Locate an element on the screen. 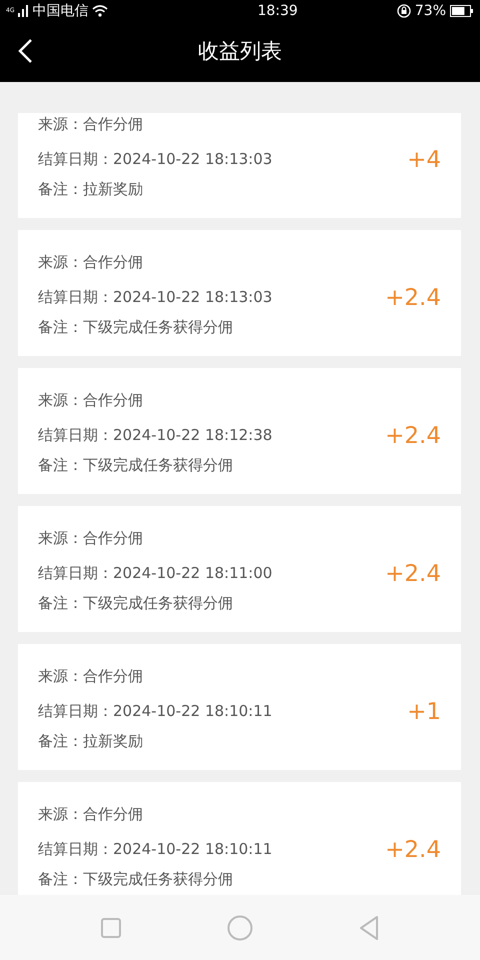 The width and height of the screenshot is (480, 960). settlement-date: 结算日期：2024-10-22 18:11:00 is located at coordinates (156, 573).